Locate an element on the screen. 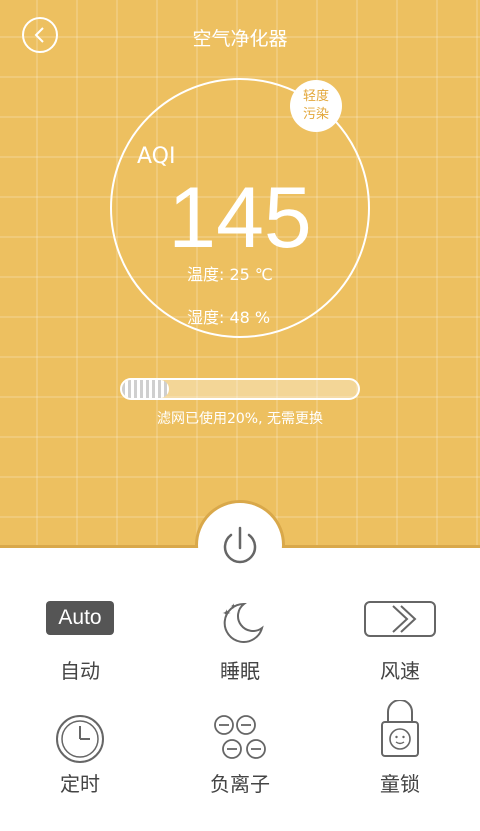 This screenshot has height=831, width=480. wind-speed-icon is located at coordinates (400, 619).